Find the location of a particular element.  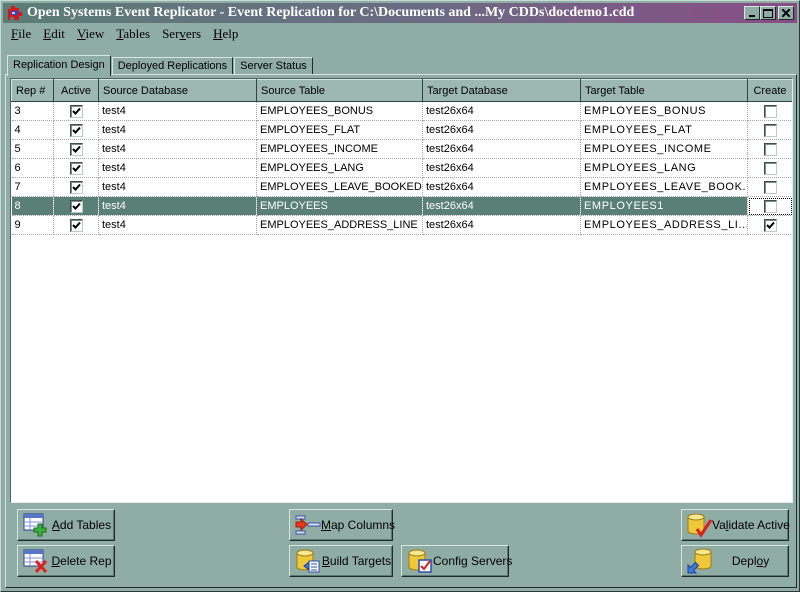

column-header-source-table: Source Table is located at coordinates (339, 90).